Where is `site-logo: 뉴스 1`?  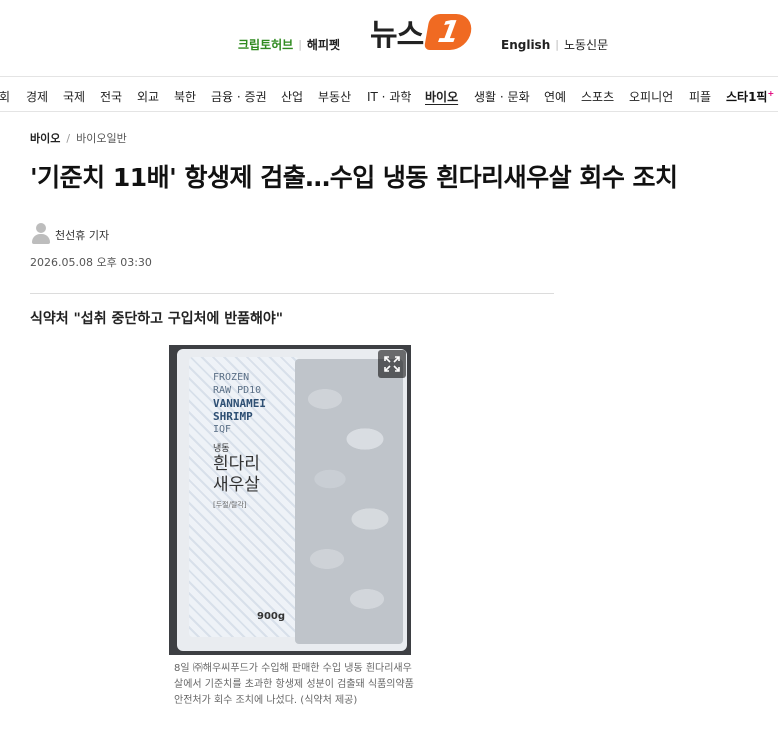
site-logo: 뉴스 1 is located at coordinates (422, 32).